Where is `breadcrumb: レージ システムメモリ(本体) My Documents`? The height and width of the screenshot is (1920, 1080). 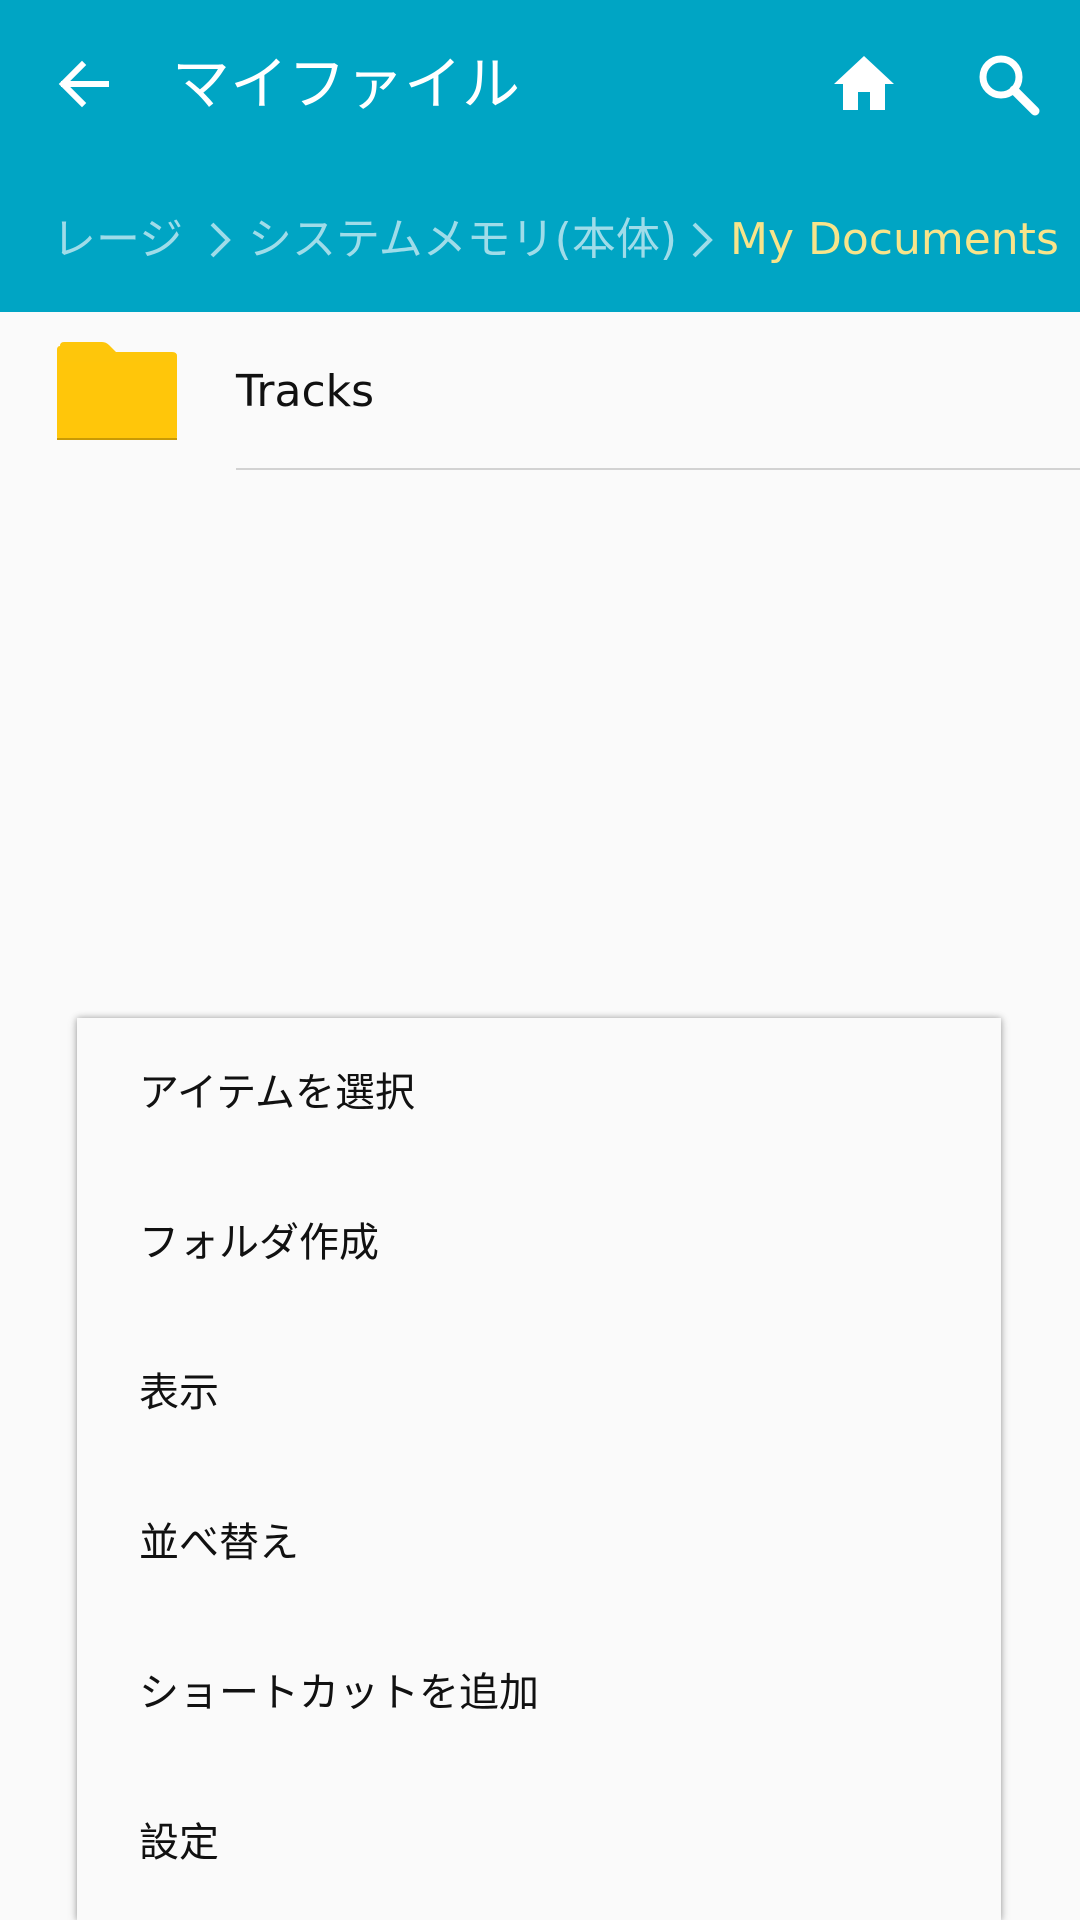
breadcrumb: レージ システムメモリ(本体) My Documents is located at coordinates (540, 240).